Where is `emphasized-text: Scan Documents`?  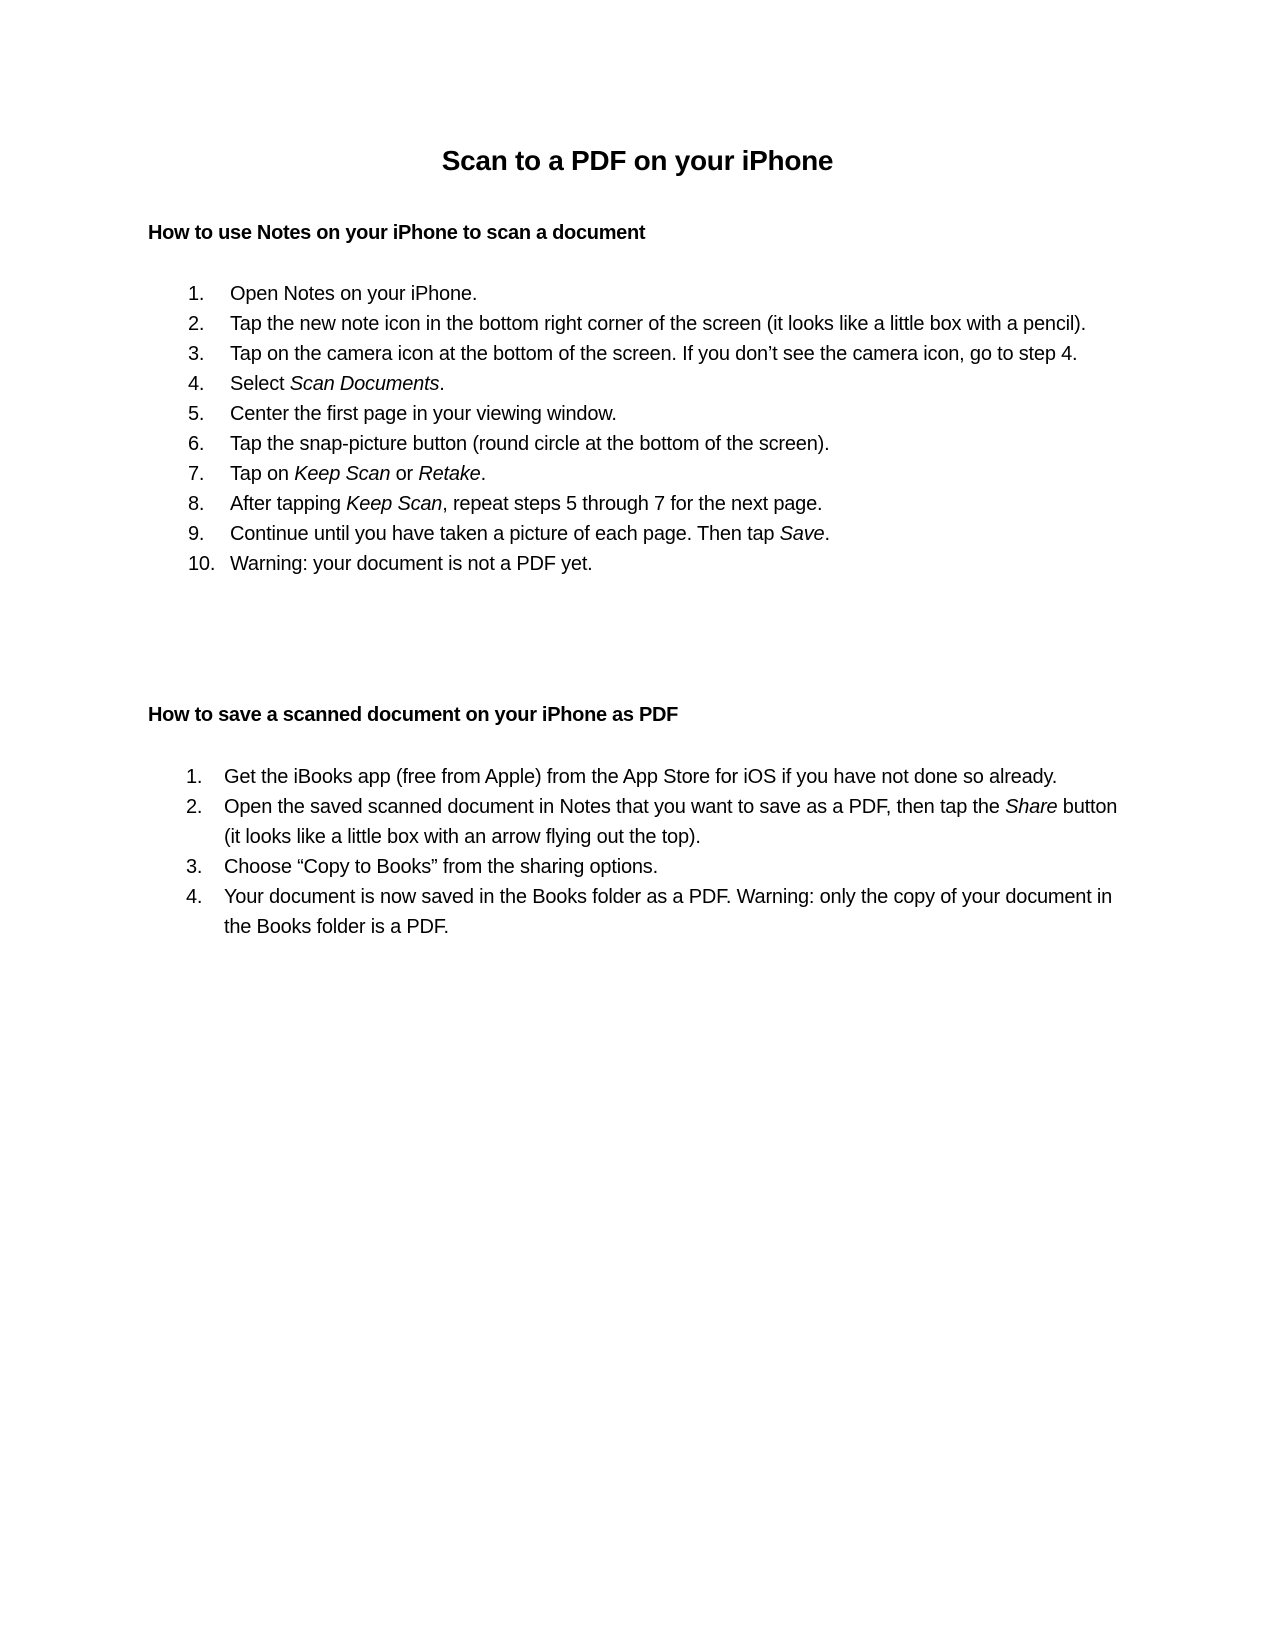
emphasized-text: Scan Documents is located at coordinates (364, 384).